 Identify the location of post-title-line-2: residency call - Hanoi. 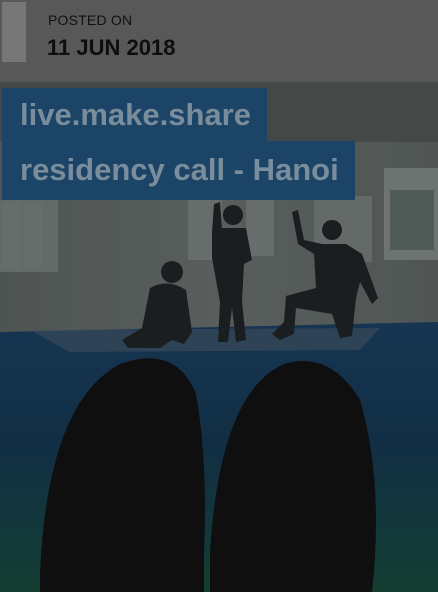
(178, 170).